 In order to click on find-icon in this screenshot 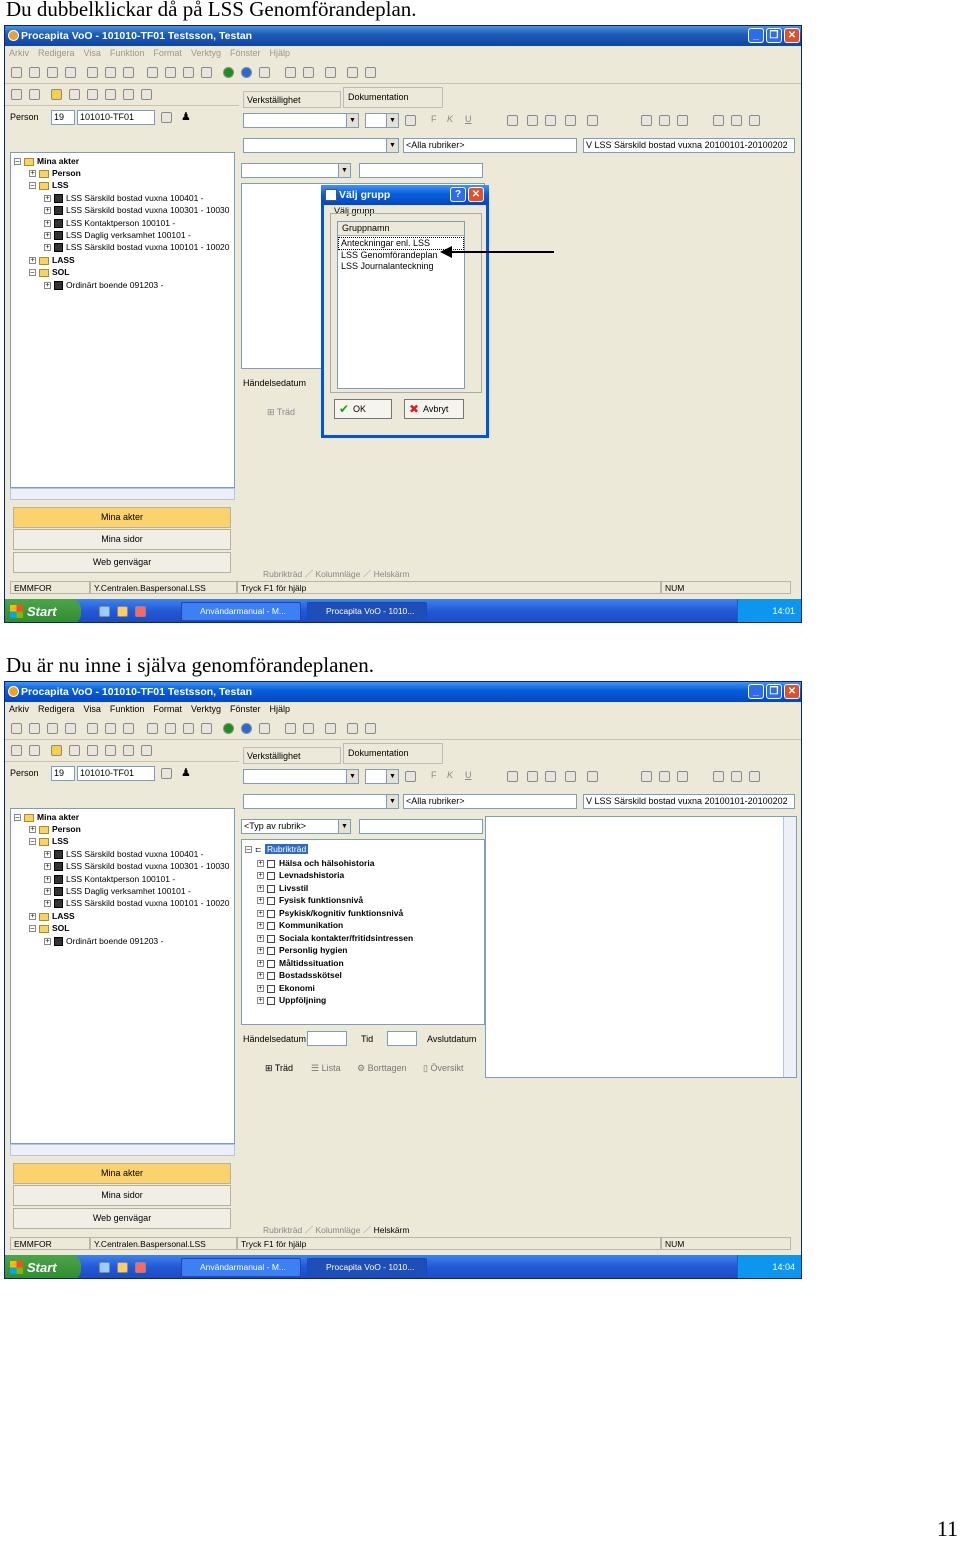, I will do `click(128, 728)`.